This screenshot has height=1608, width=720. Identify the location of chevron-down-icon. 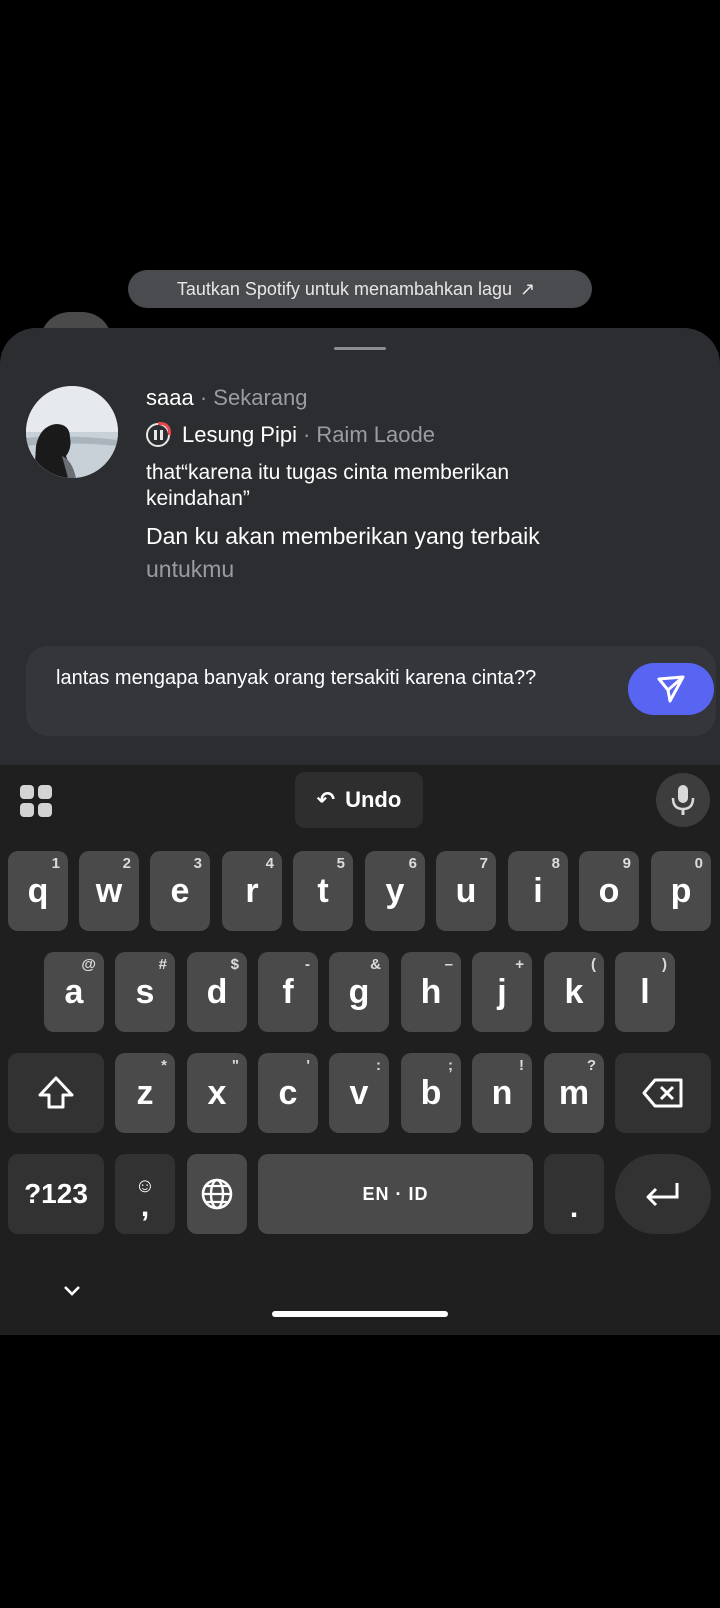
(72, 1291).